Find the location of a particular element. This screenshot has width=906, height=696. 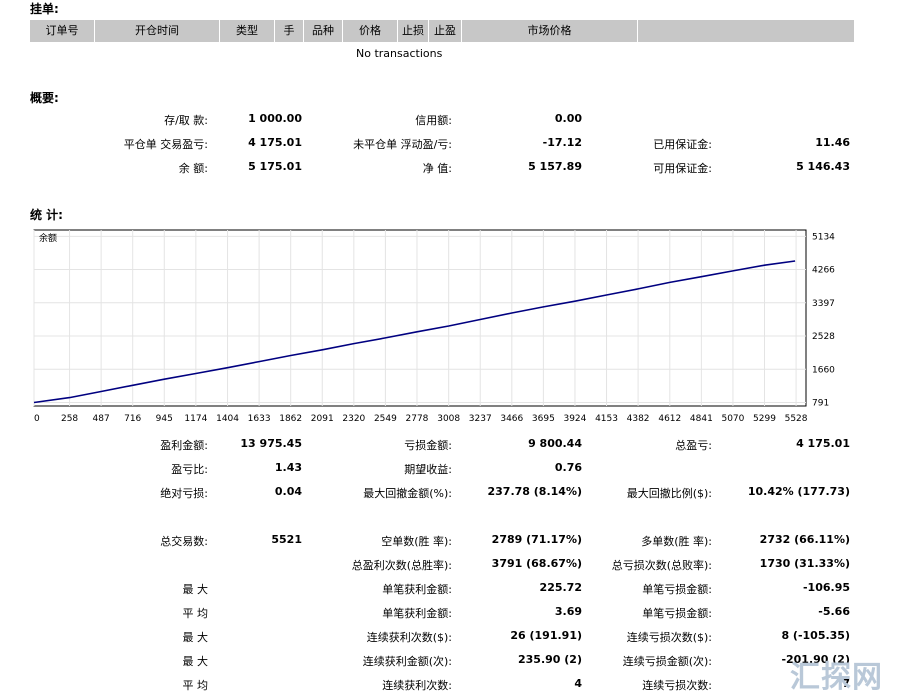

summary-value: 11.46 is located at coordinates (832, 142).